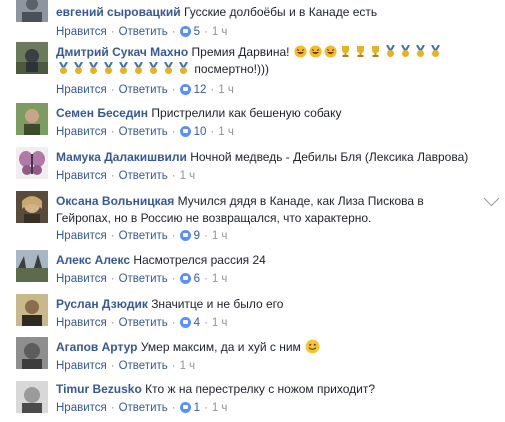  I want to click on like-count: 5, so click(189, 32).